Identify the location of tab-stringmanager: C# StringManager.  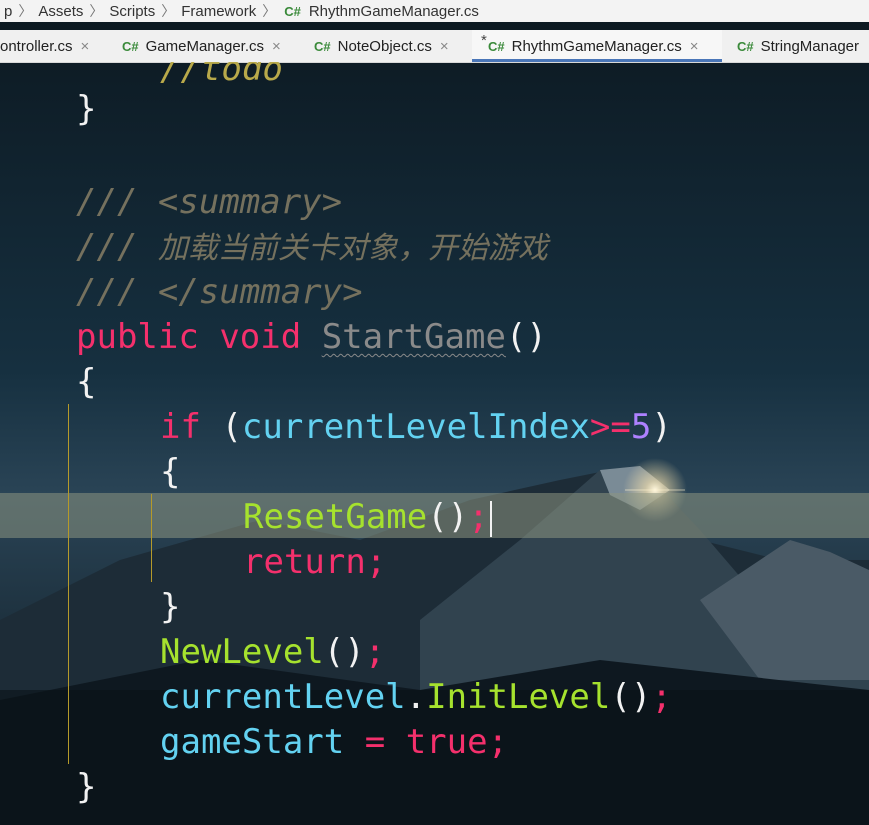
(798, 46).